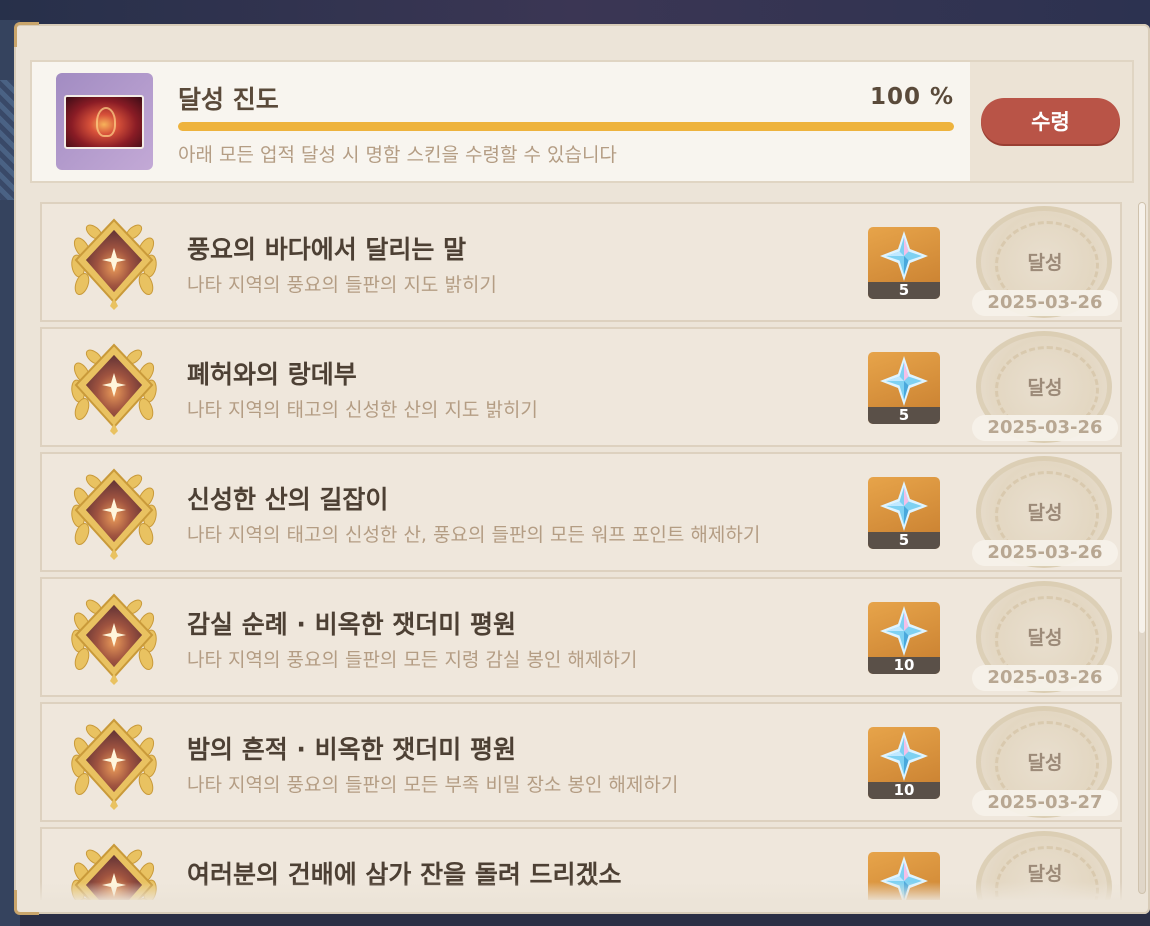  Describe the element at coordinates (474, 535) in the screenshot. I see `achievement-description: 나타 지역의 태고의 신성한 산, 풍요의 들판의 모든 워프 포인트 해제하기` at that location.